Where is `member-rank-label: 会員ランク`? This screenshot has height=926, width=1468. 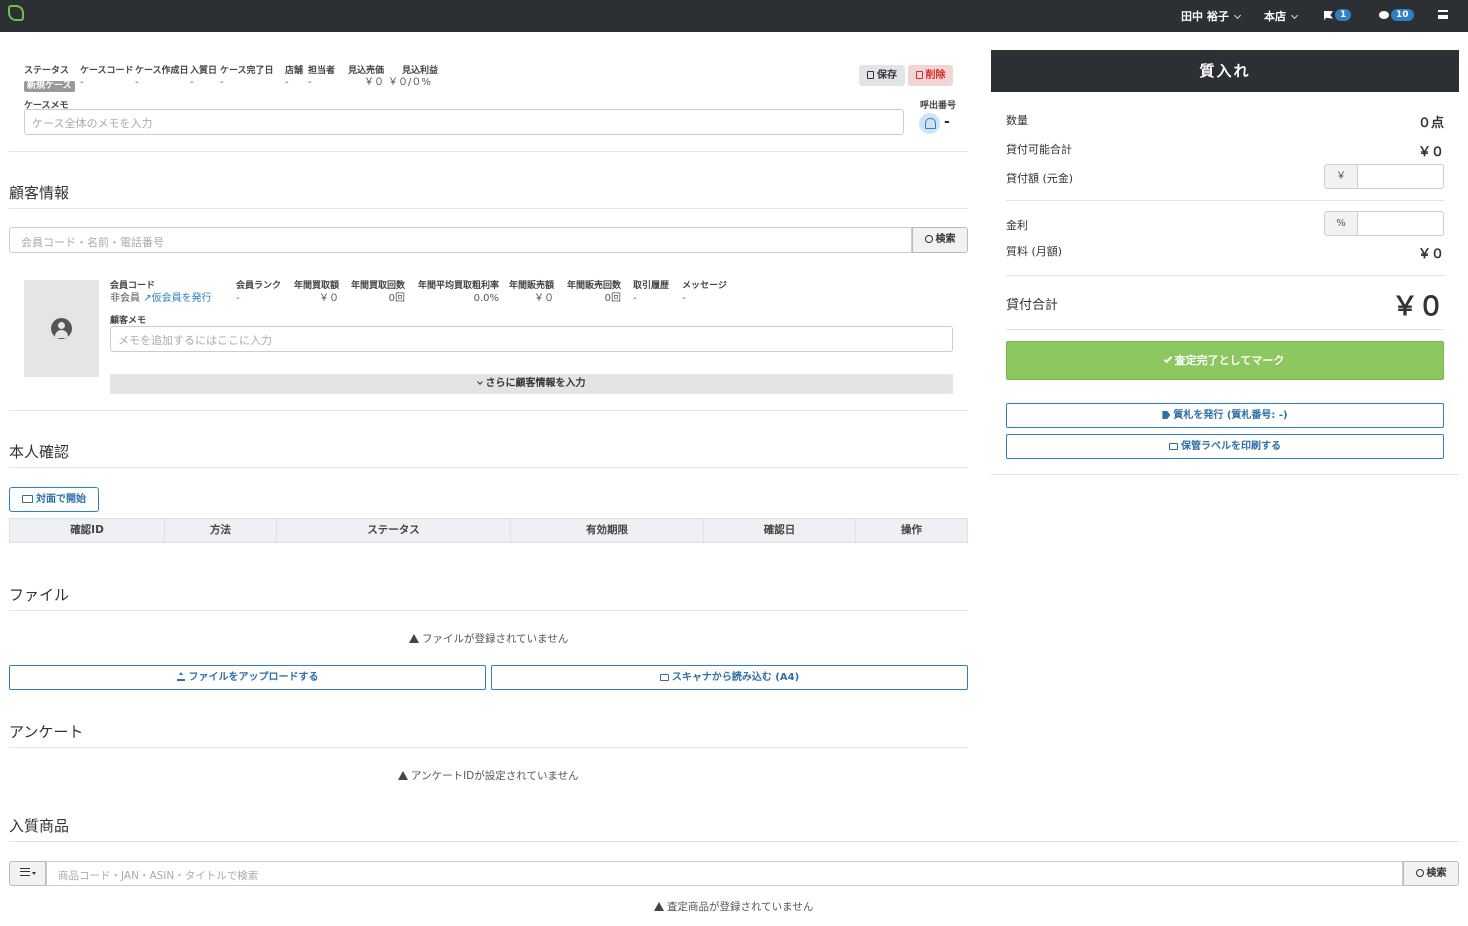
member-rank-label: 会員ランク is located at coordinates (259, 286).